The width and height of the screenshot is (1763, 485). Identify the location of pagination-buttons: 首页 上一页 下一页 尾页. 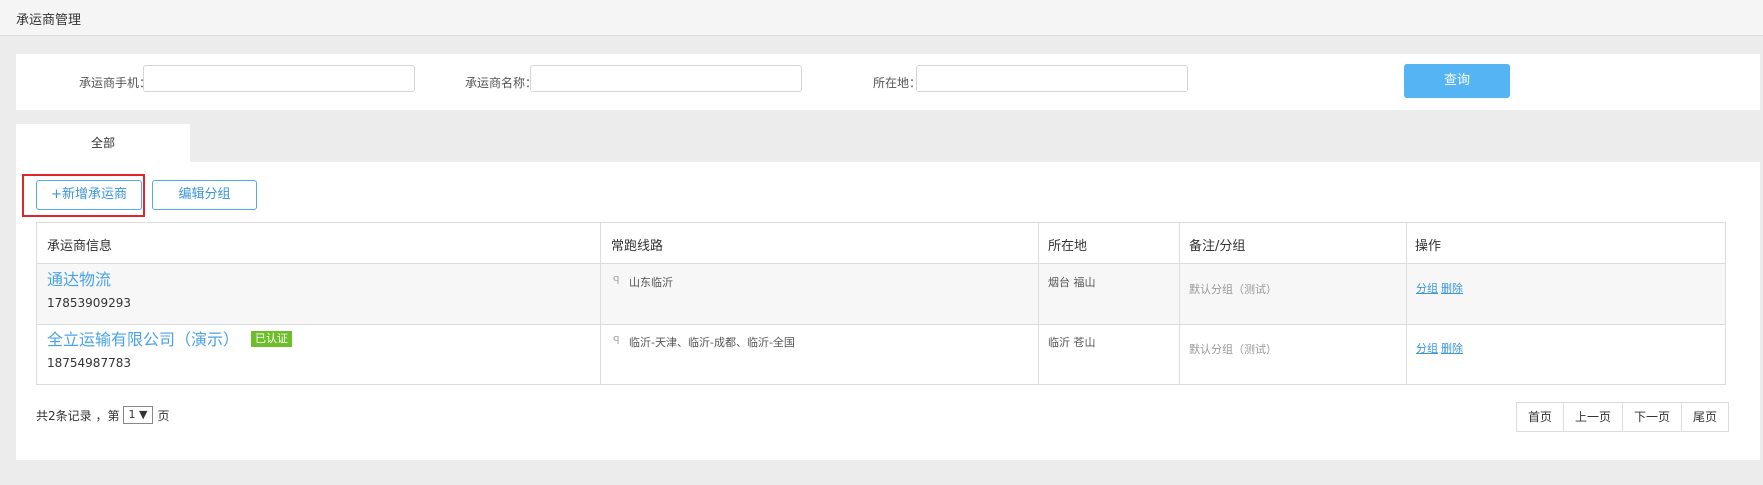
(1623, 417).